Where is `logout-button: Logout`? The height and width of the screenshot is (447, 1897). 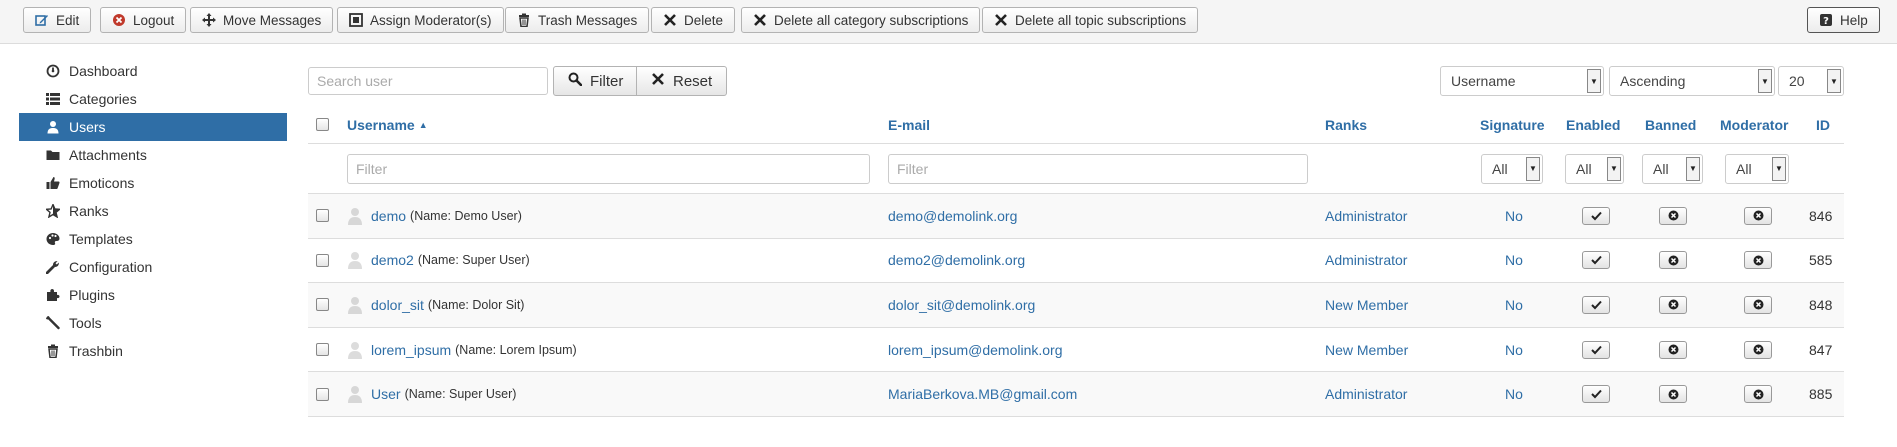
logout-button: Logout is located at coordinates (143, 20).